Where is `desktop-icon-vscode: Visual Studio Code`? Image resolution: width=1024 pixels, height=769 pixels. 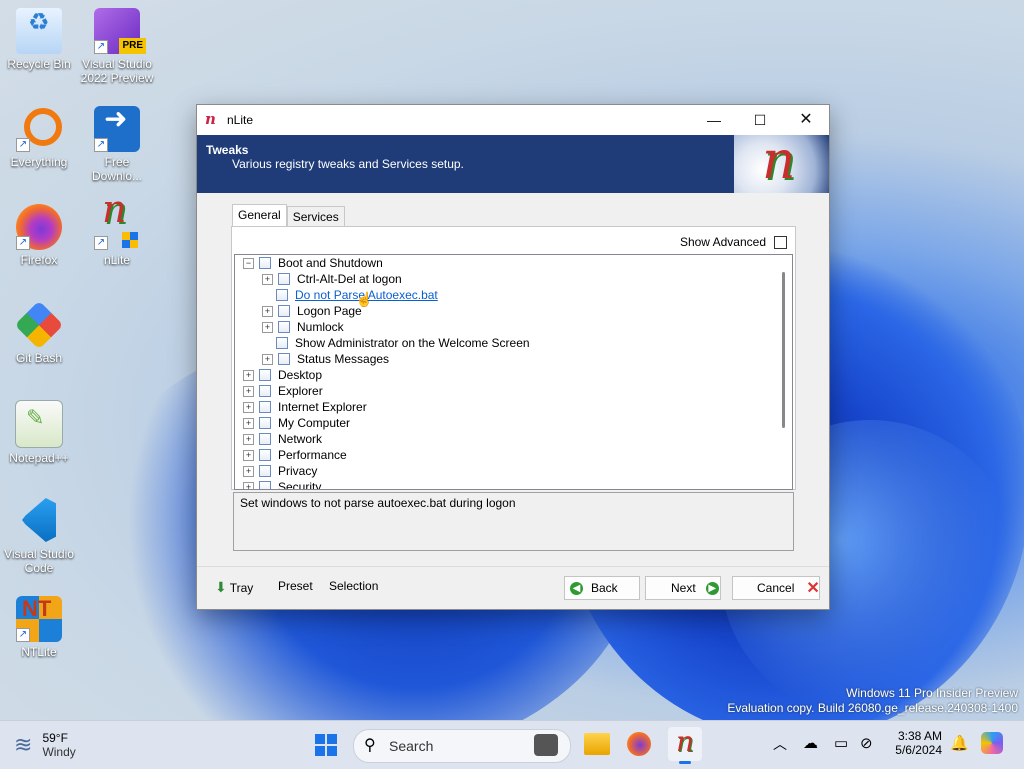 desktop-icon-vscode: Visual Studio Code is located at coordinates (39, 536).